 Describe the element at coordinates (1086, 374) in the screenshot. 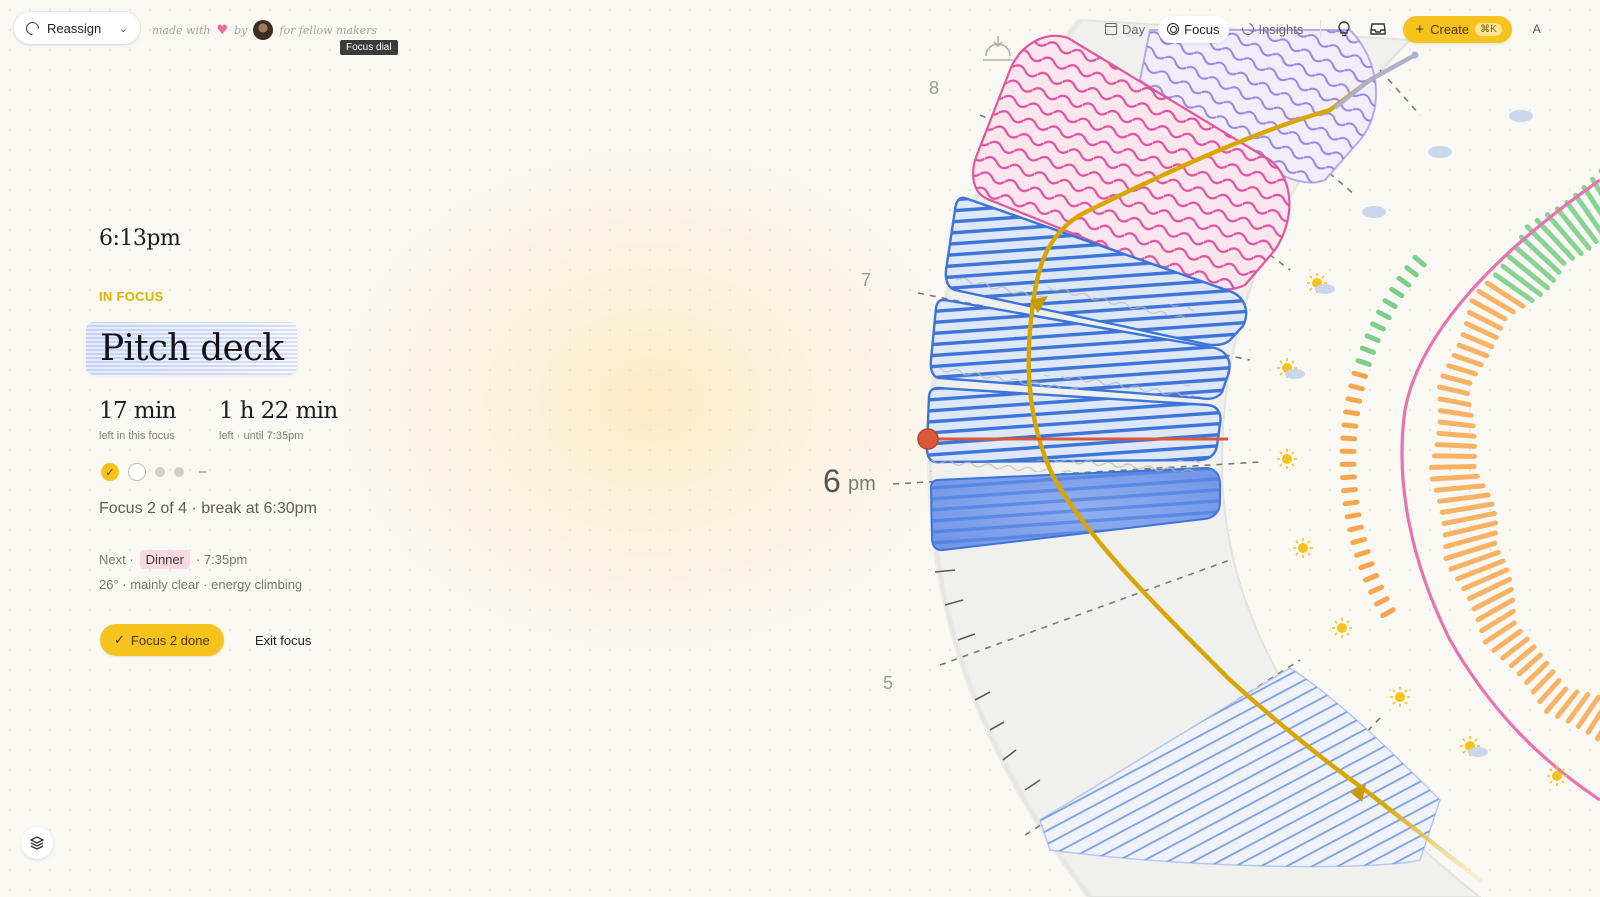

I see `focus-blocks` at that location.